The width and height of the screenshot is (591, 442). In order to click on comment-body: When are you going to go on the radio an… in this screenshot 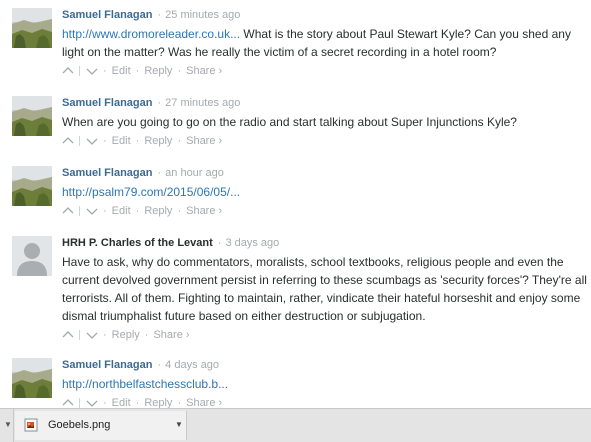, I will do `click(289, 122)`.